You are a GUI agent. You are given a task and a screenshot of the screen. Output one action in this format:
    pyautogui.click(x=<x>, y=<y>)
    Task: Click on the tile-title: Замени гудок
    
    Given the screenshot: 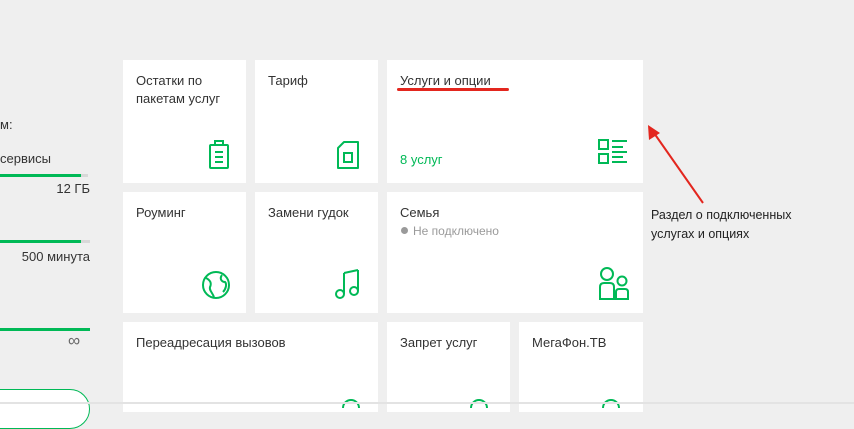 What is the action you would take?
    pyautogui.click(x=308, y=212)
    